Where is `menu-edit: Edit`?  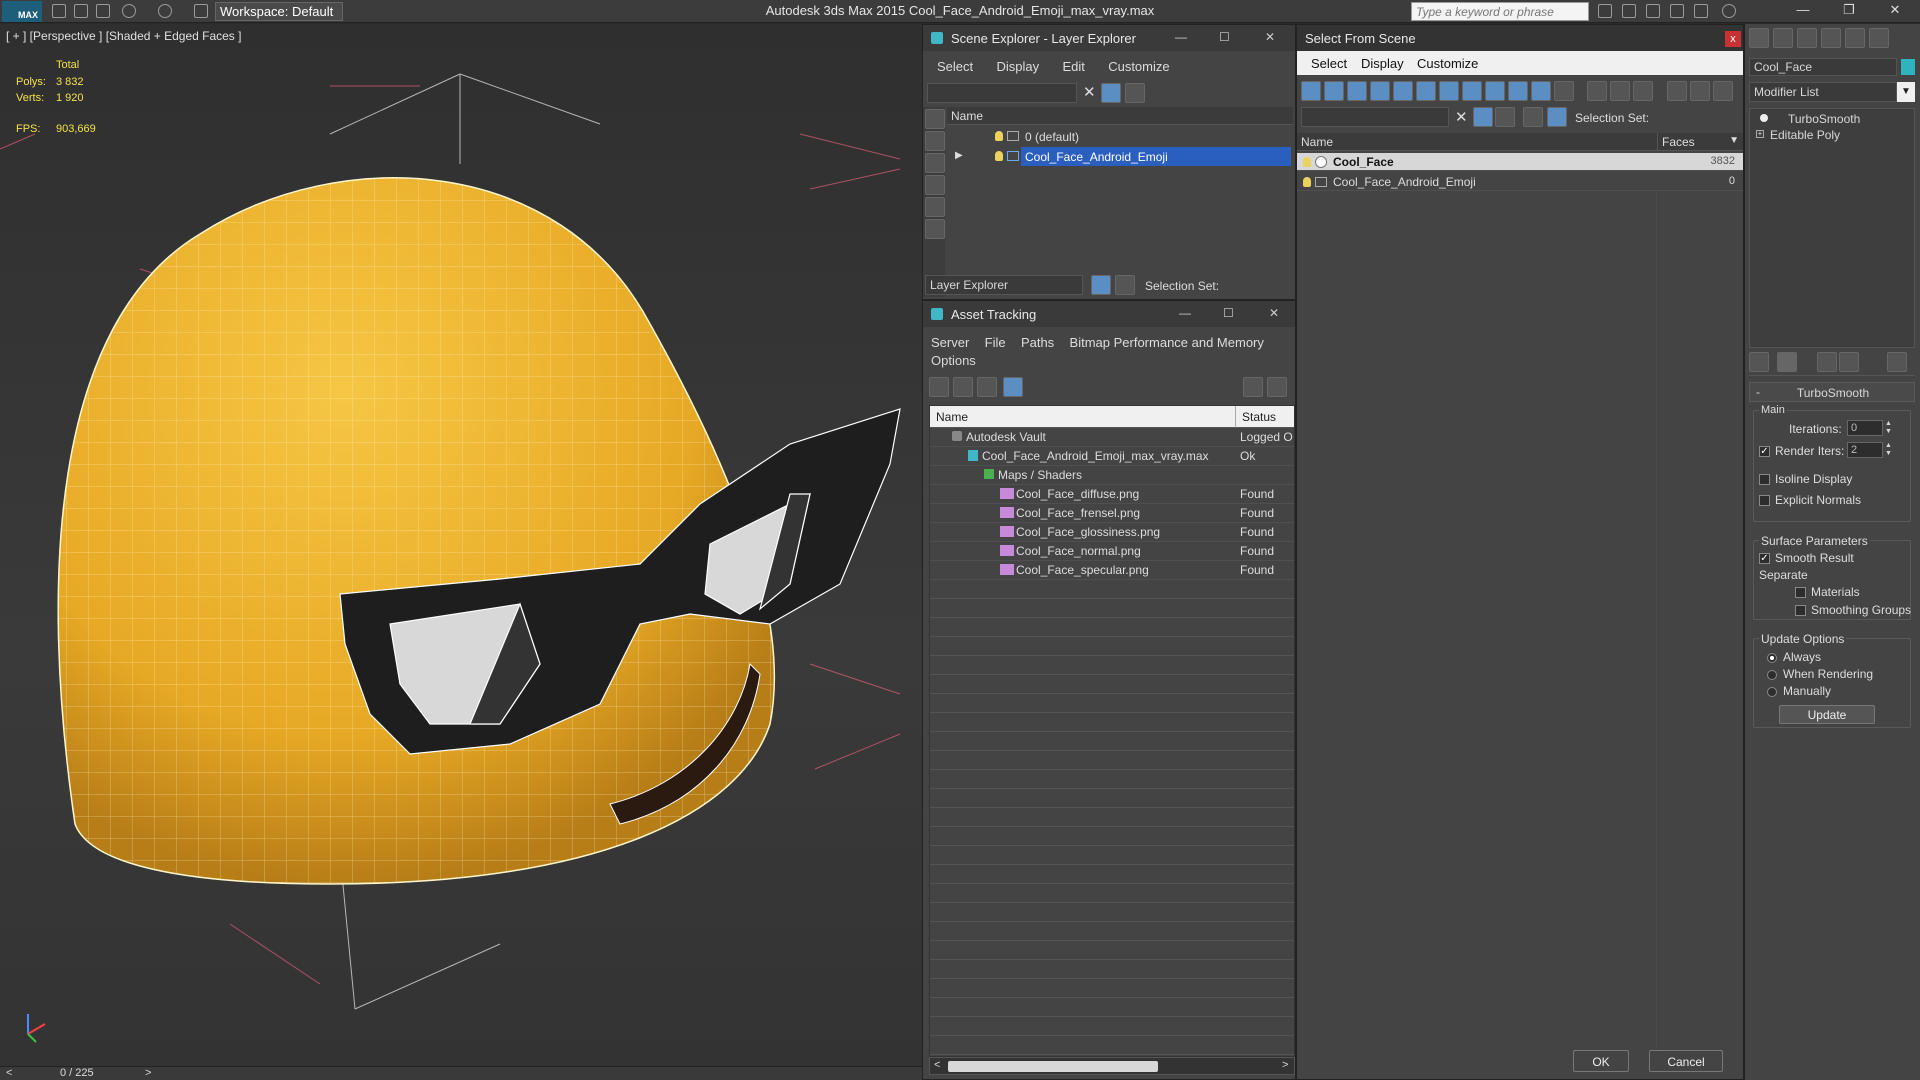
menu-edit: Edit is located at coordinates (1073, 66).